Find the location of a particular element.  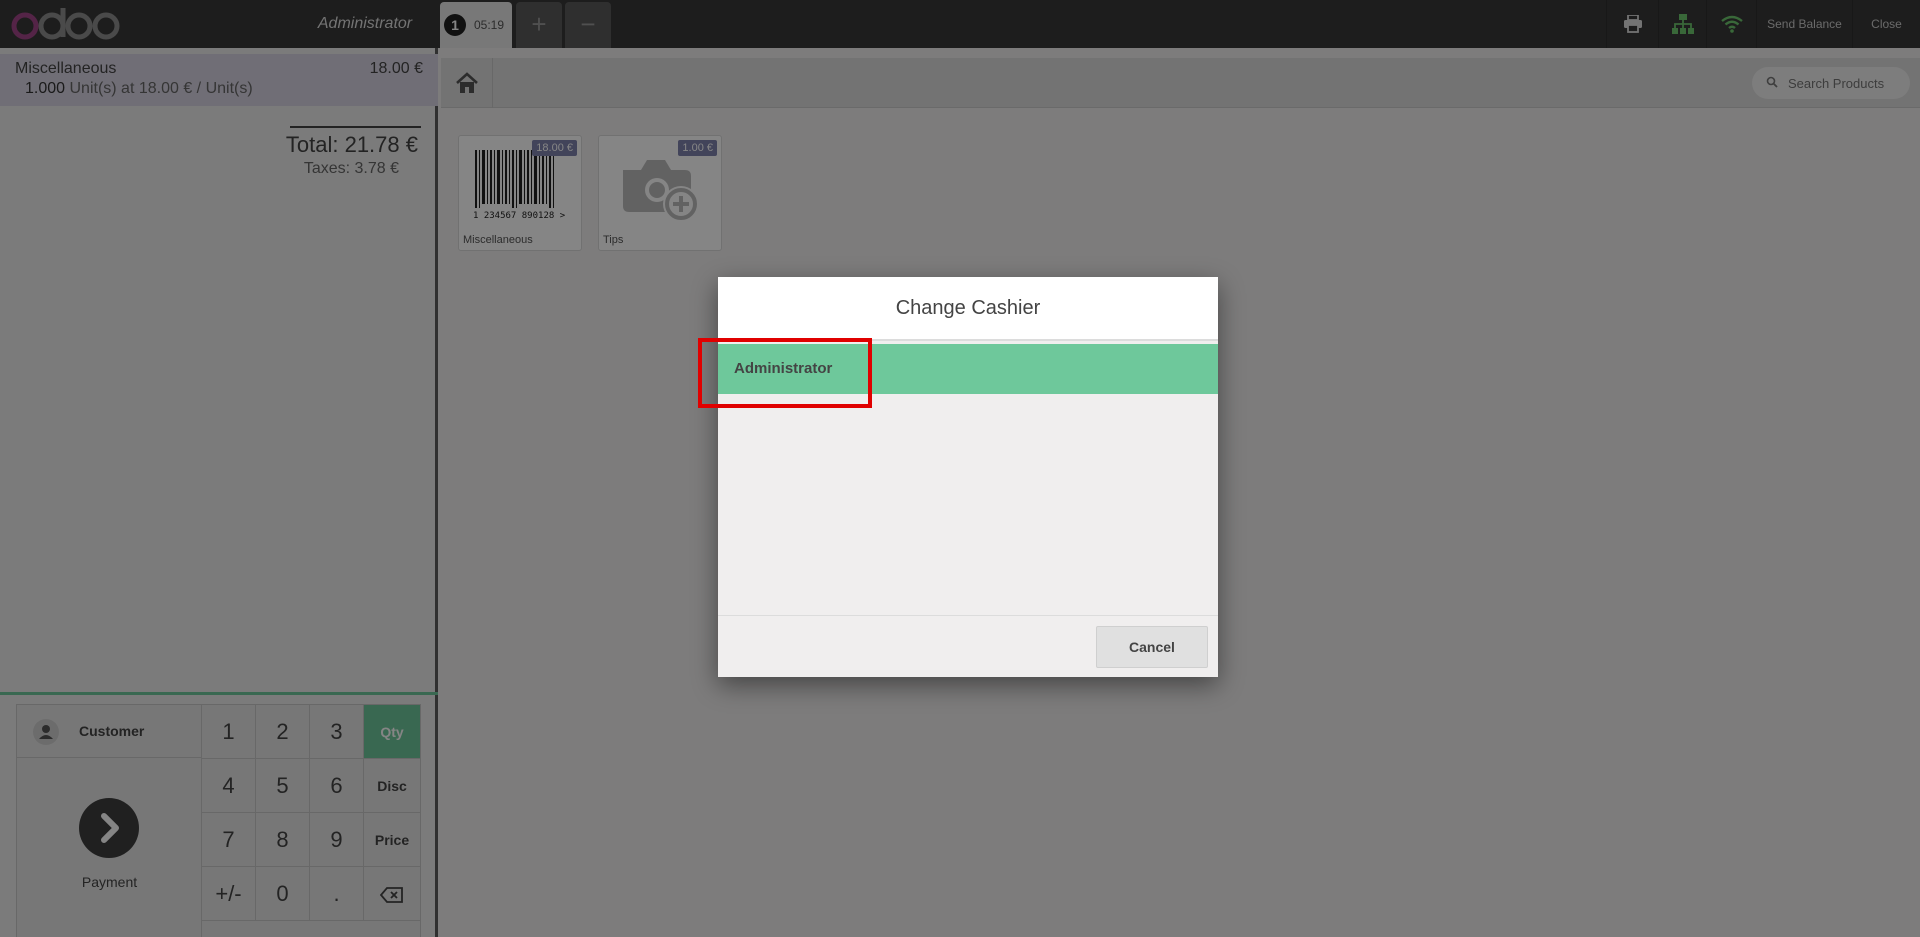

change-cashier-dialog: Change Cashier Administrator Cancel is located at coordinates (968, 477).